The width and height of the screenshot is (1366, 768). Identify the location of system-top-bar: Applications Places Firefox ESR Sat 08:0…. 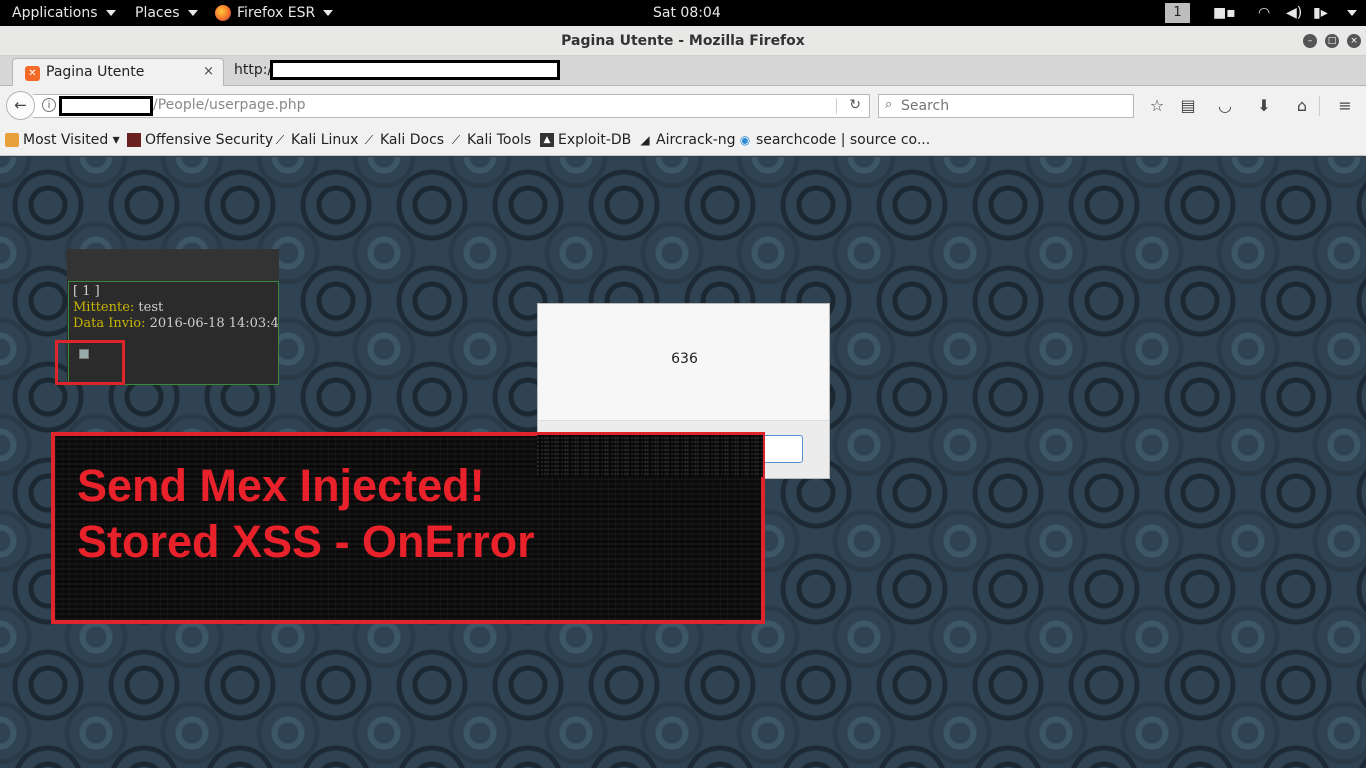
(683, 13).